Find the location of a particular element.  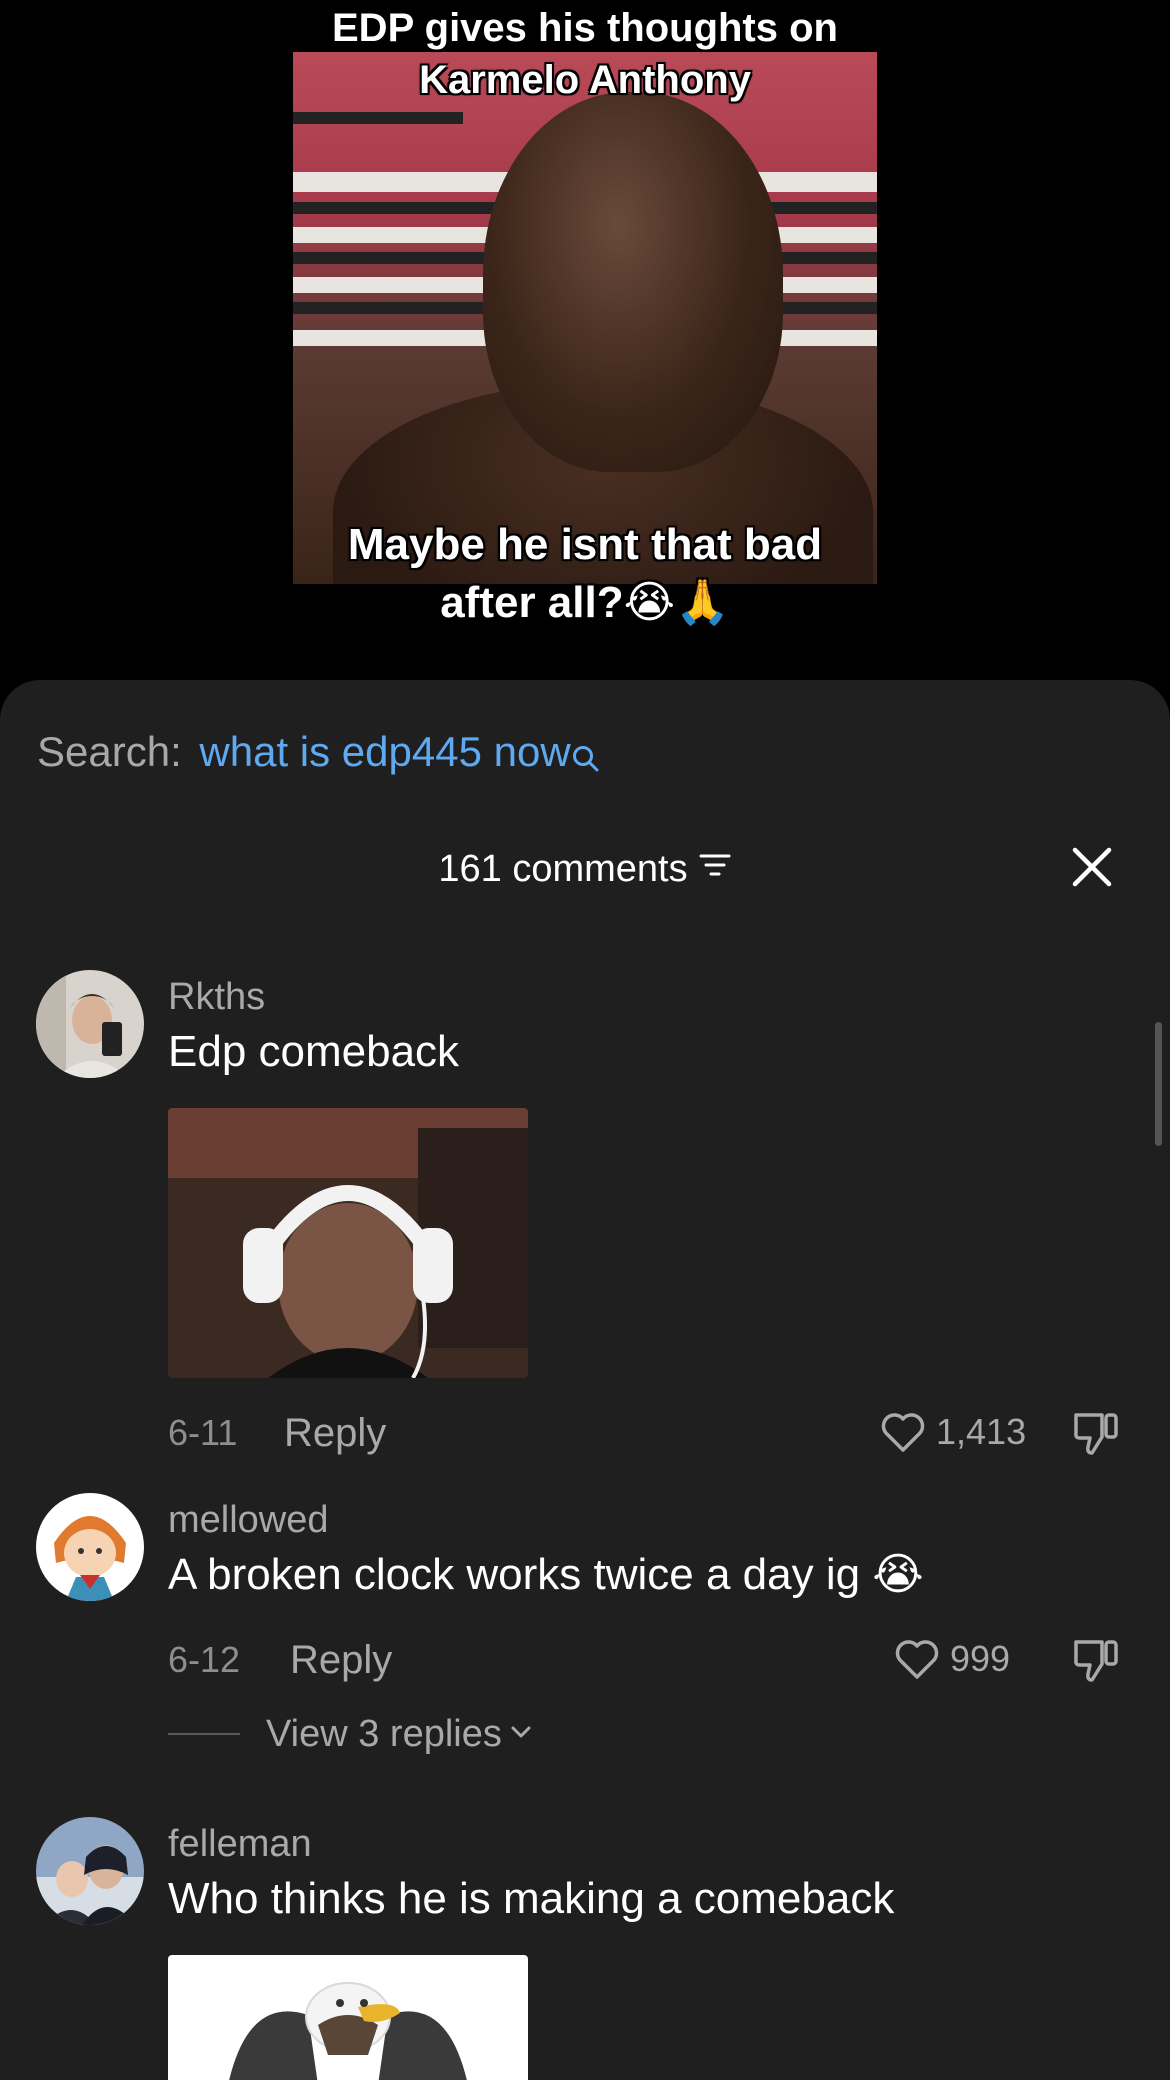

sort-icon is located at coordinates (715, 868).